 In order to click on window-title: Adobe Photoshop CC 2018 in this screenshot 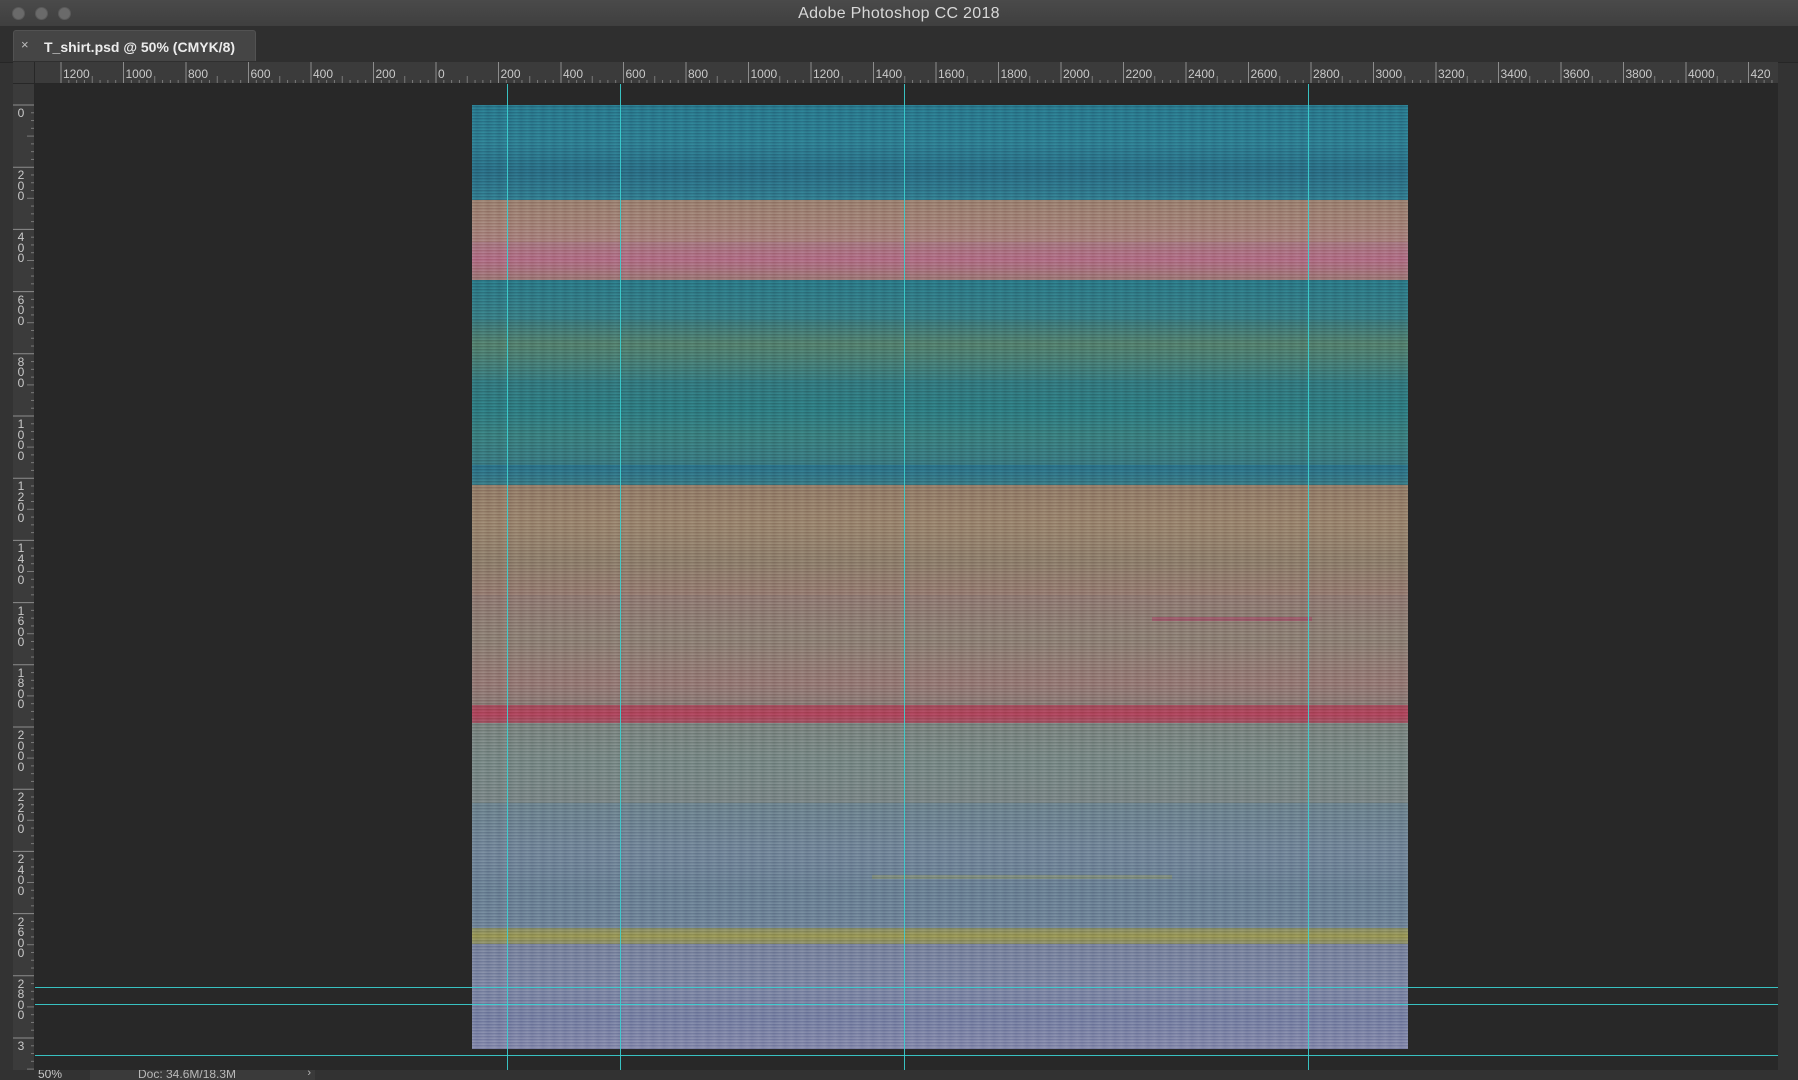, I will do `click(899, 13)`.